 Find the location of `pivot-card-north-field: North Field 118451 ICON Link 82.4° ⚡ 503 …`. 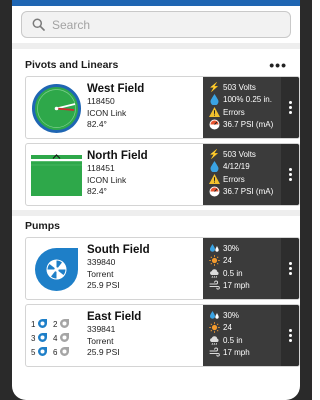

pivot-card-north-field: North Field 118451 ICON Link 82.4° ⚡ 503 … is located at coordinates (162, 174).